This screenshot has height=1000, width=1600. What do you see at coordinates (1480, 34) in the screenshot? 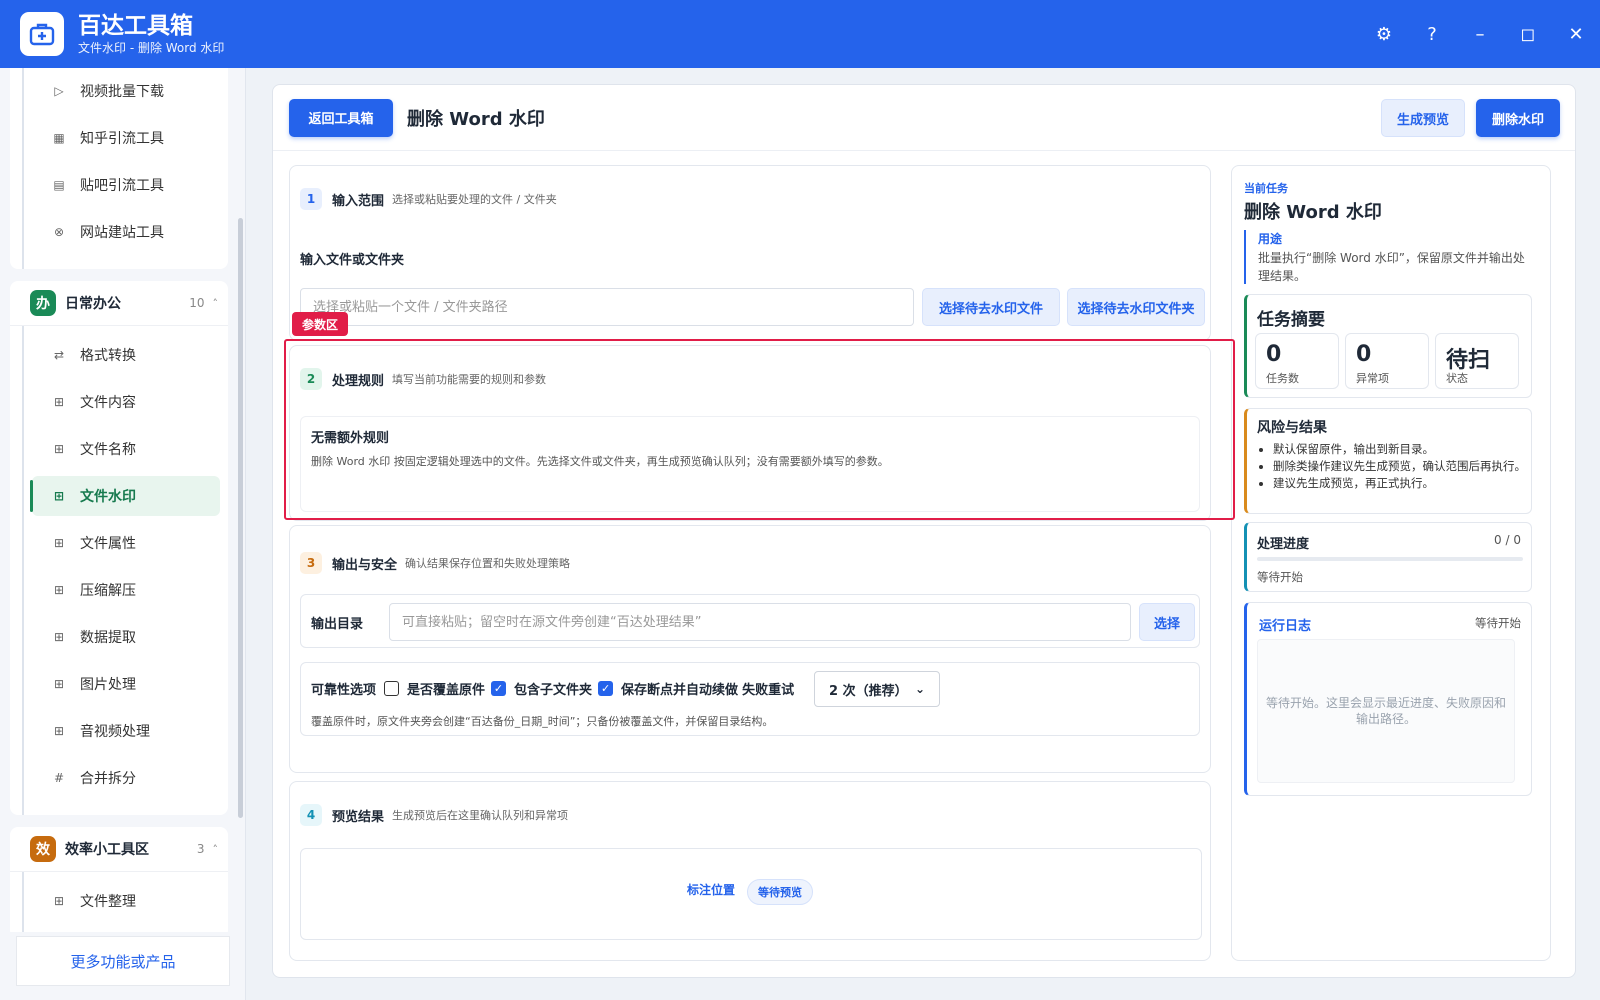
I see `minimize-icon: –` at bounding box center [1480, 34].